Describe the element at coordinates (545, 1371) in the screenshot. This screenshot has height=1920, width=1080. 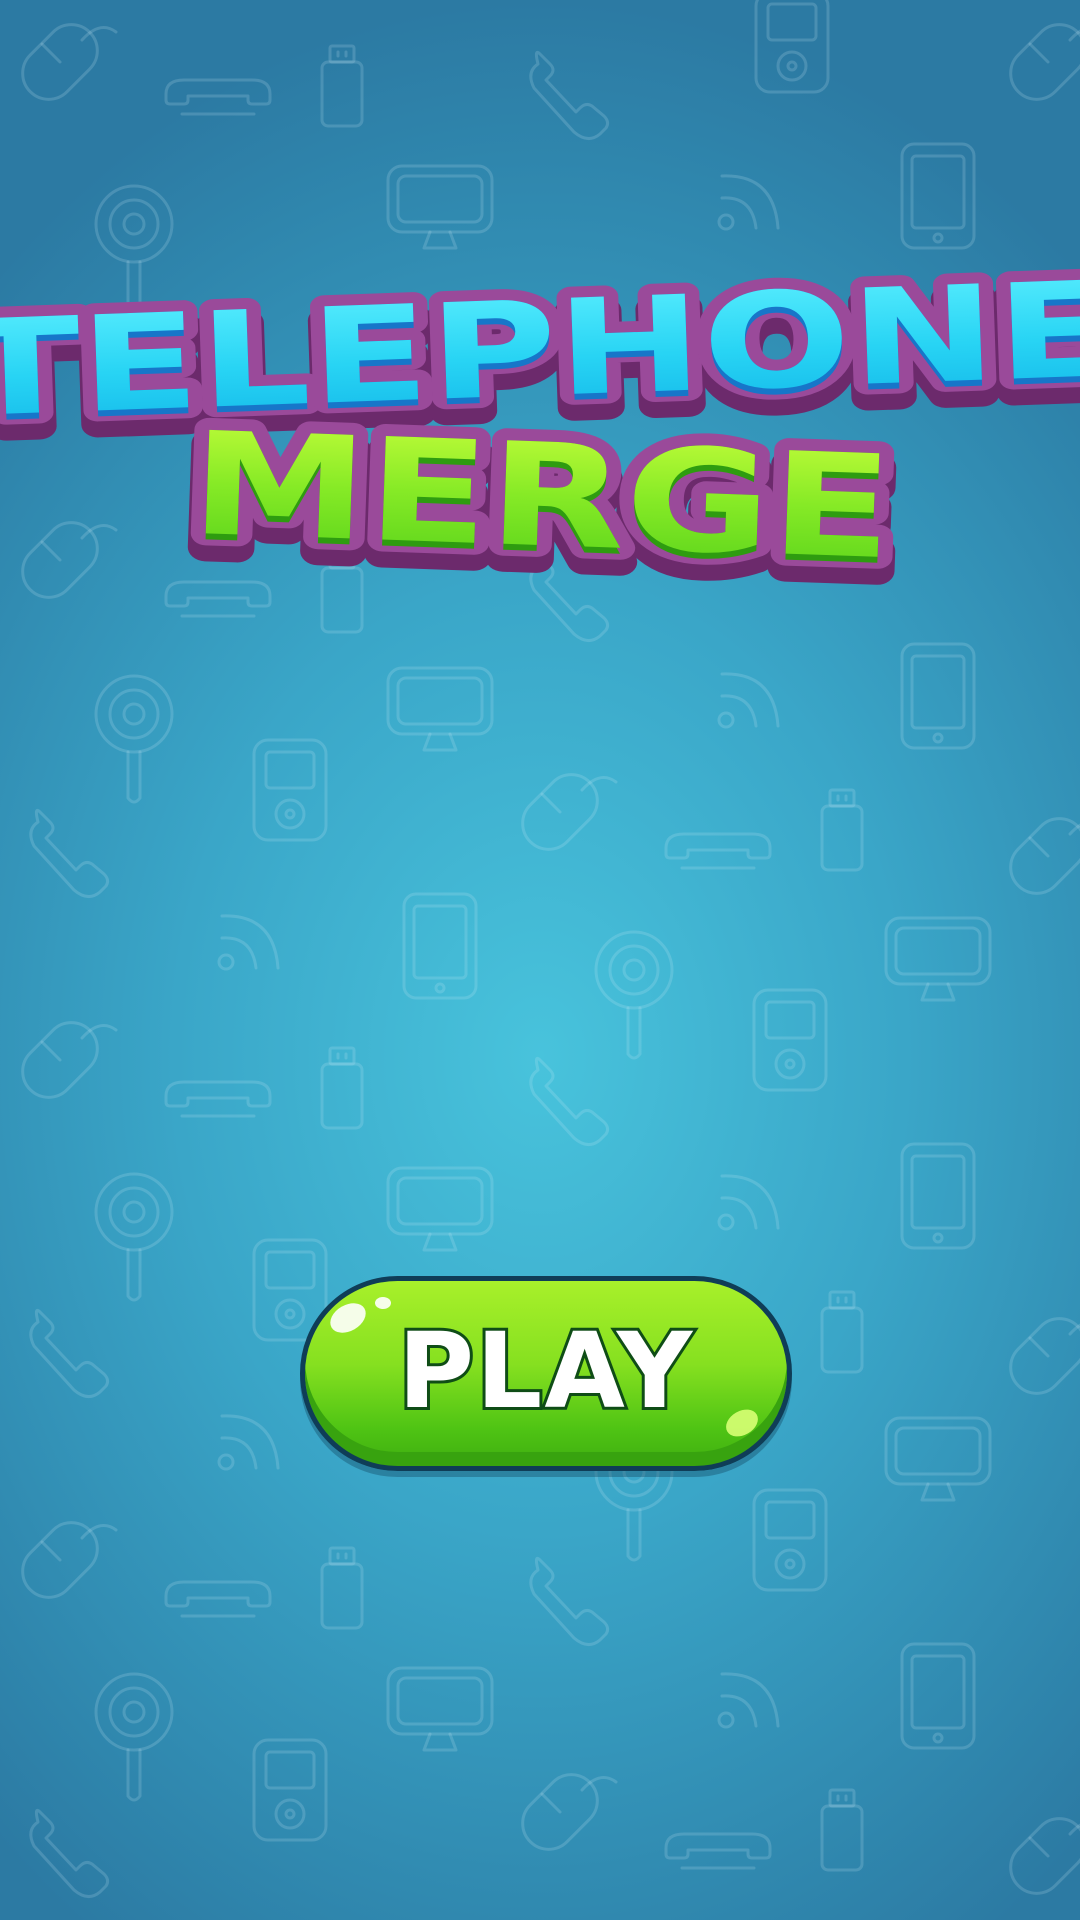
I see `play-button-label: PLAY` at that location.